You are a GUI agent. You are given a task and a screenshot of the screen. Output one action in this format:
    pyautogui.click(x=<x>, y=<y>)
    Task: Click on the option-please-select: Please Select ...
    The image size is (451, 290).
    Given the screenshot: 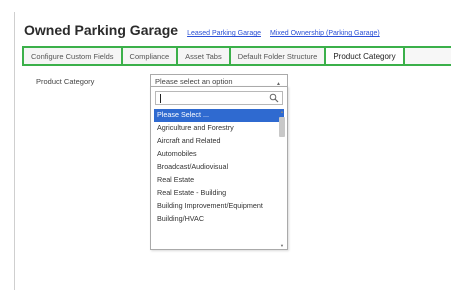 What is the action you would take?
    pyautogui.click(x=219, y=115)
    